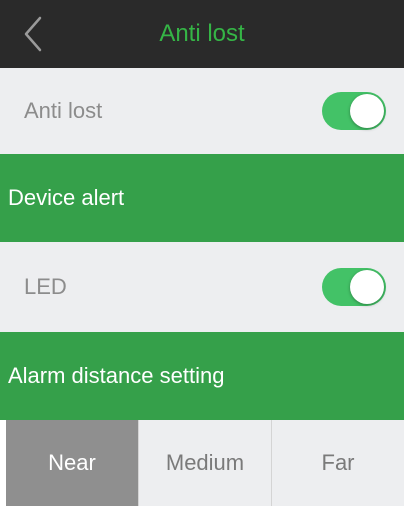 The image size is (406, 506). I want to click on distance-option-far: Far, so click(337, 463).